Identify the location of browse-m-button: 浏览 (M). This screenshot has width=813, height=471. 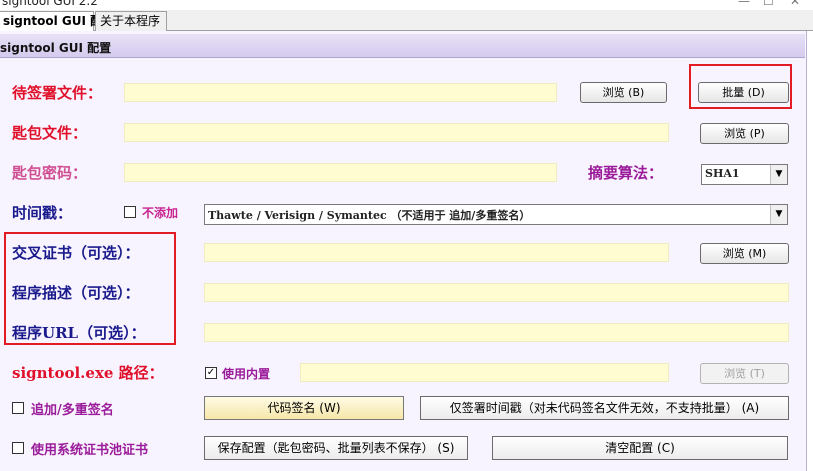
(744, 253).